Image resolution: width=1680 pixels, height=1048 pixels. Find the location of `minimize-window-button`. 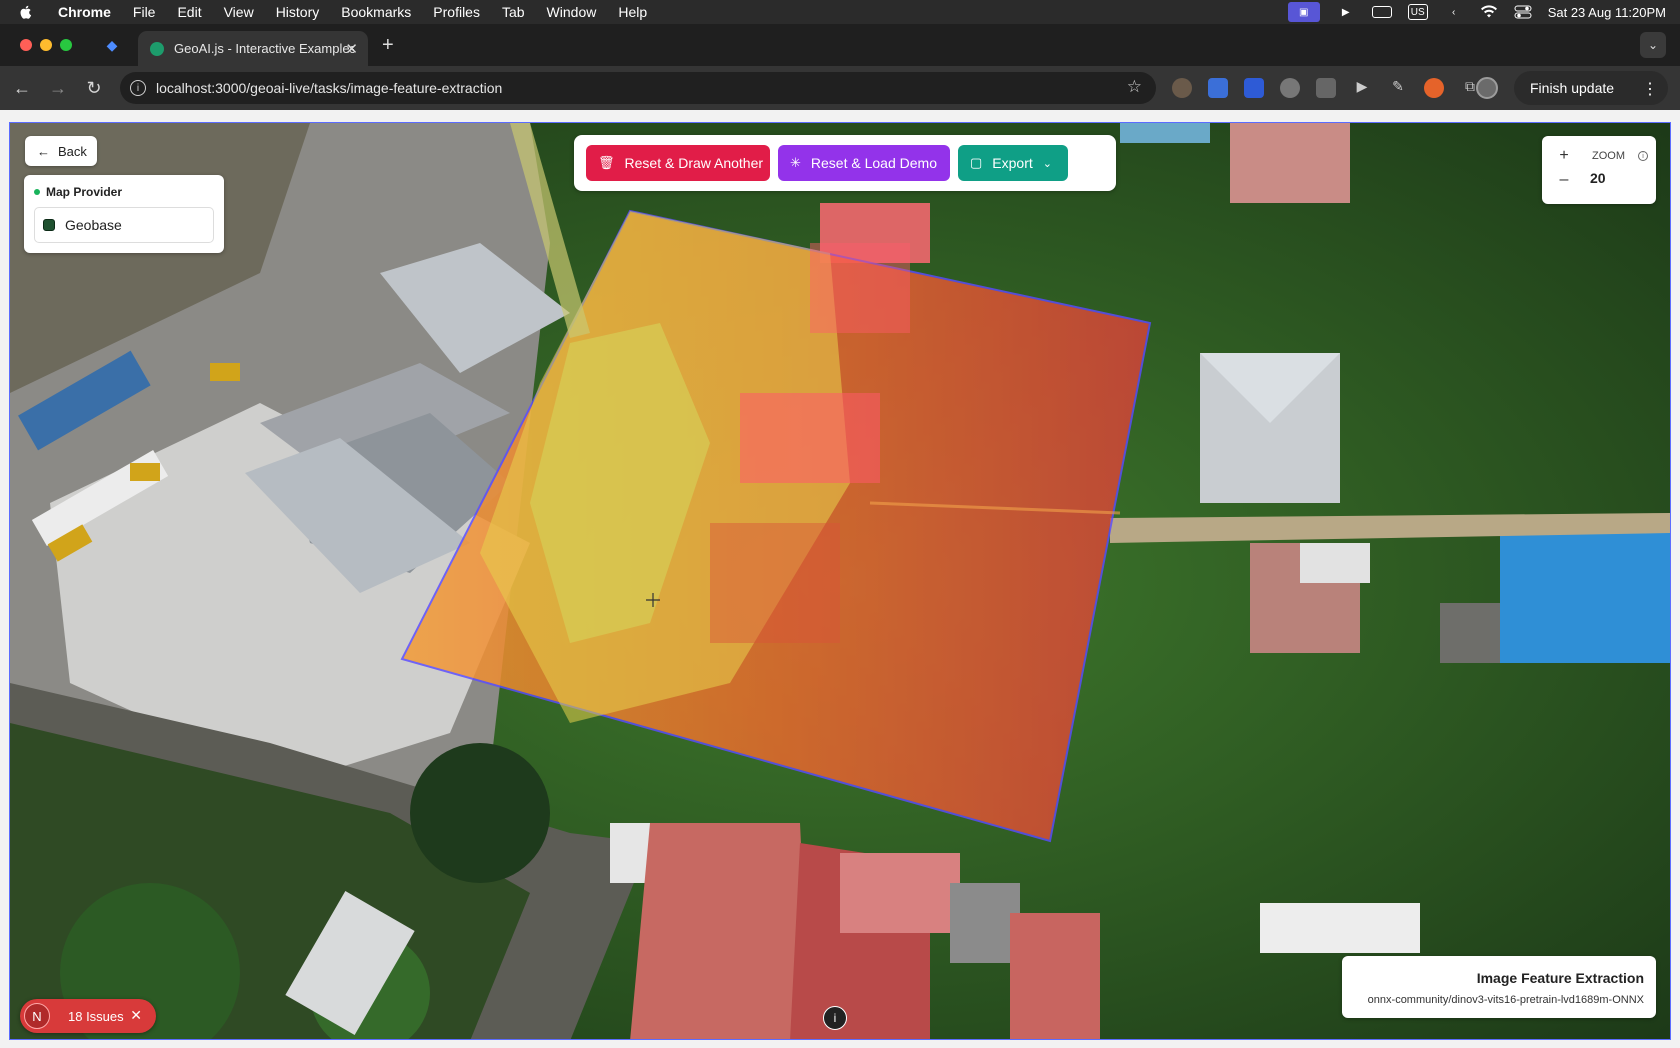

minimize-window-button is located at coordinates (46, 45).